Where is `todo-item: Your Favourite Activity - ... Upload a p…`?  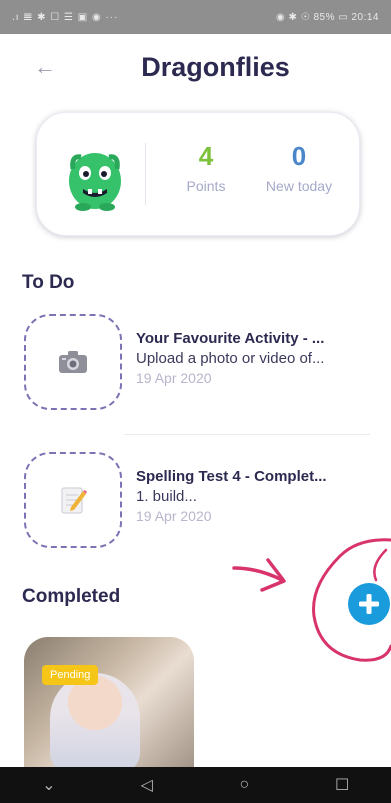
todo-item: Your Favourite Activity - ... Upload a p… is located at coordinates (207, 364).